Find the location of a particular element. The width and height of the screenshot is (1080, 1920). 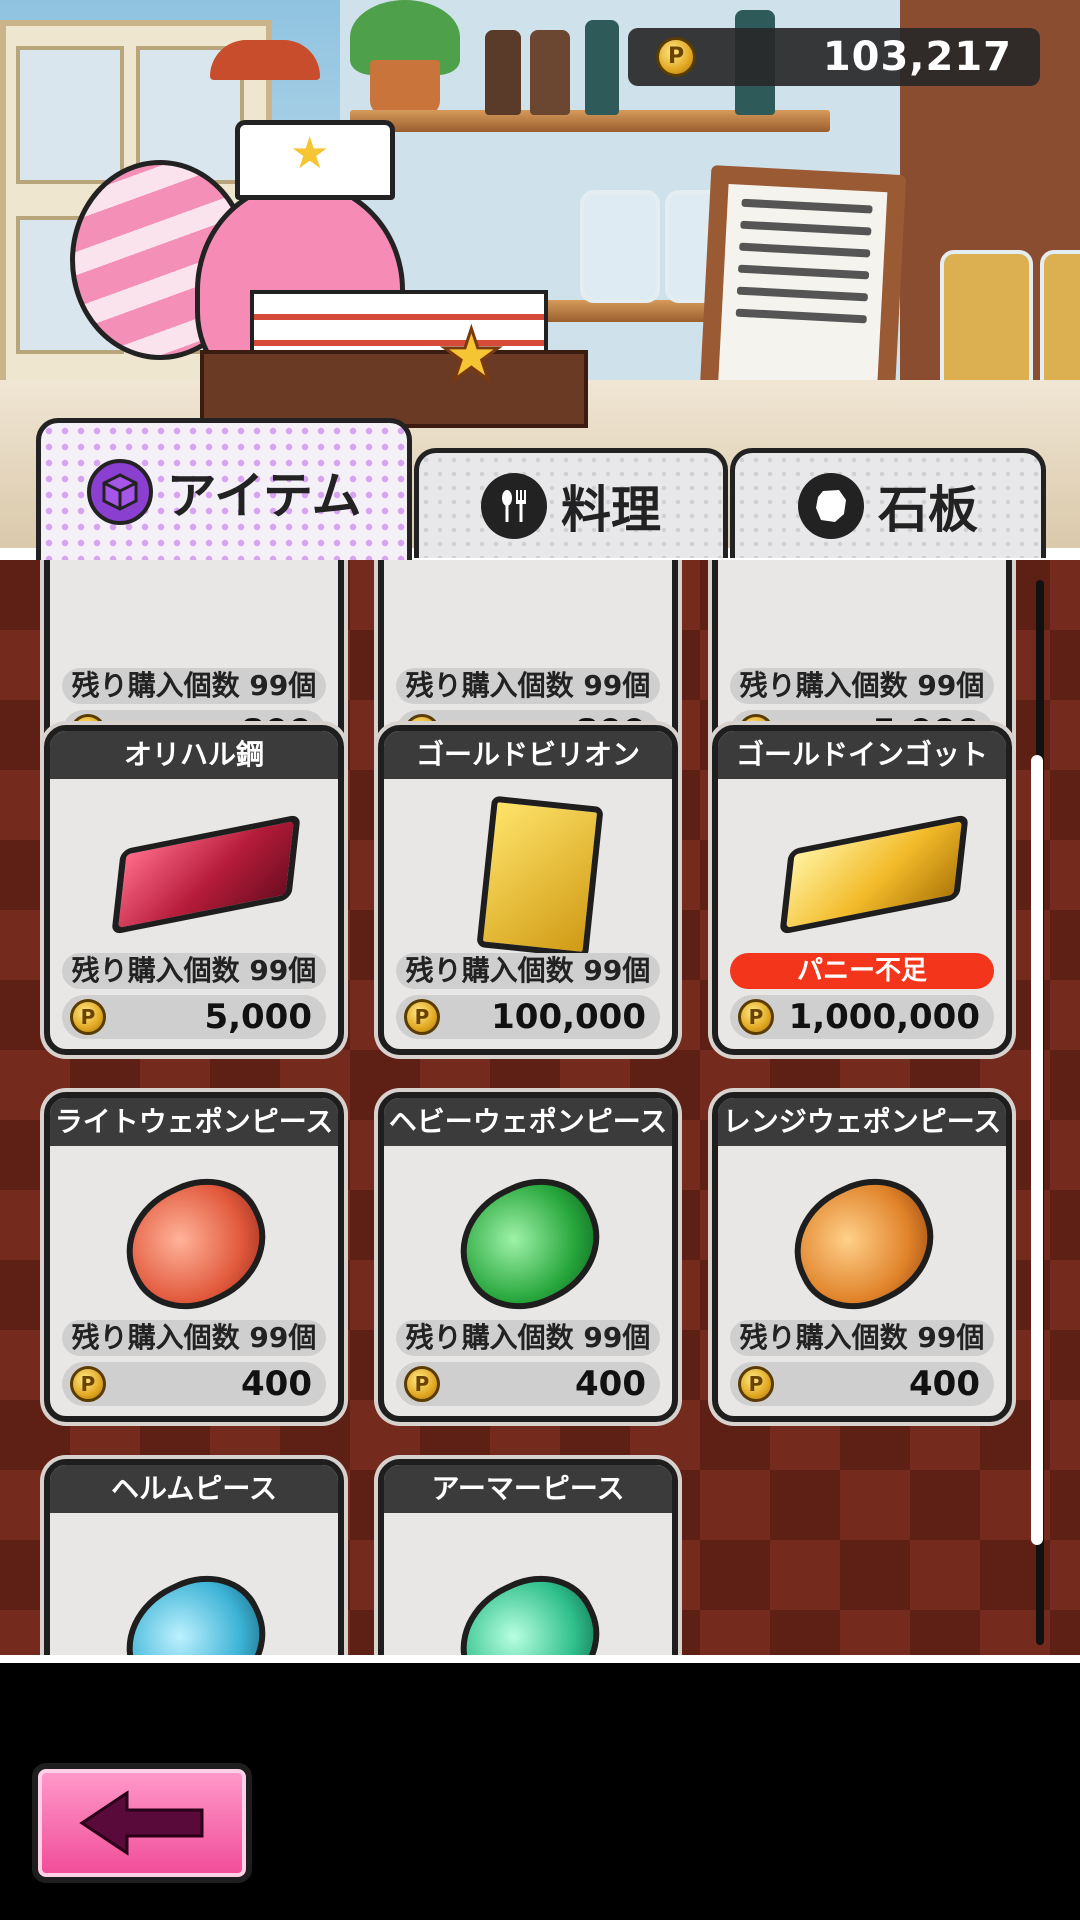

item-name: アーマーピース is located at coordinates (528, 1489).